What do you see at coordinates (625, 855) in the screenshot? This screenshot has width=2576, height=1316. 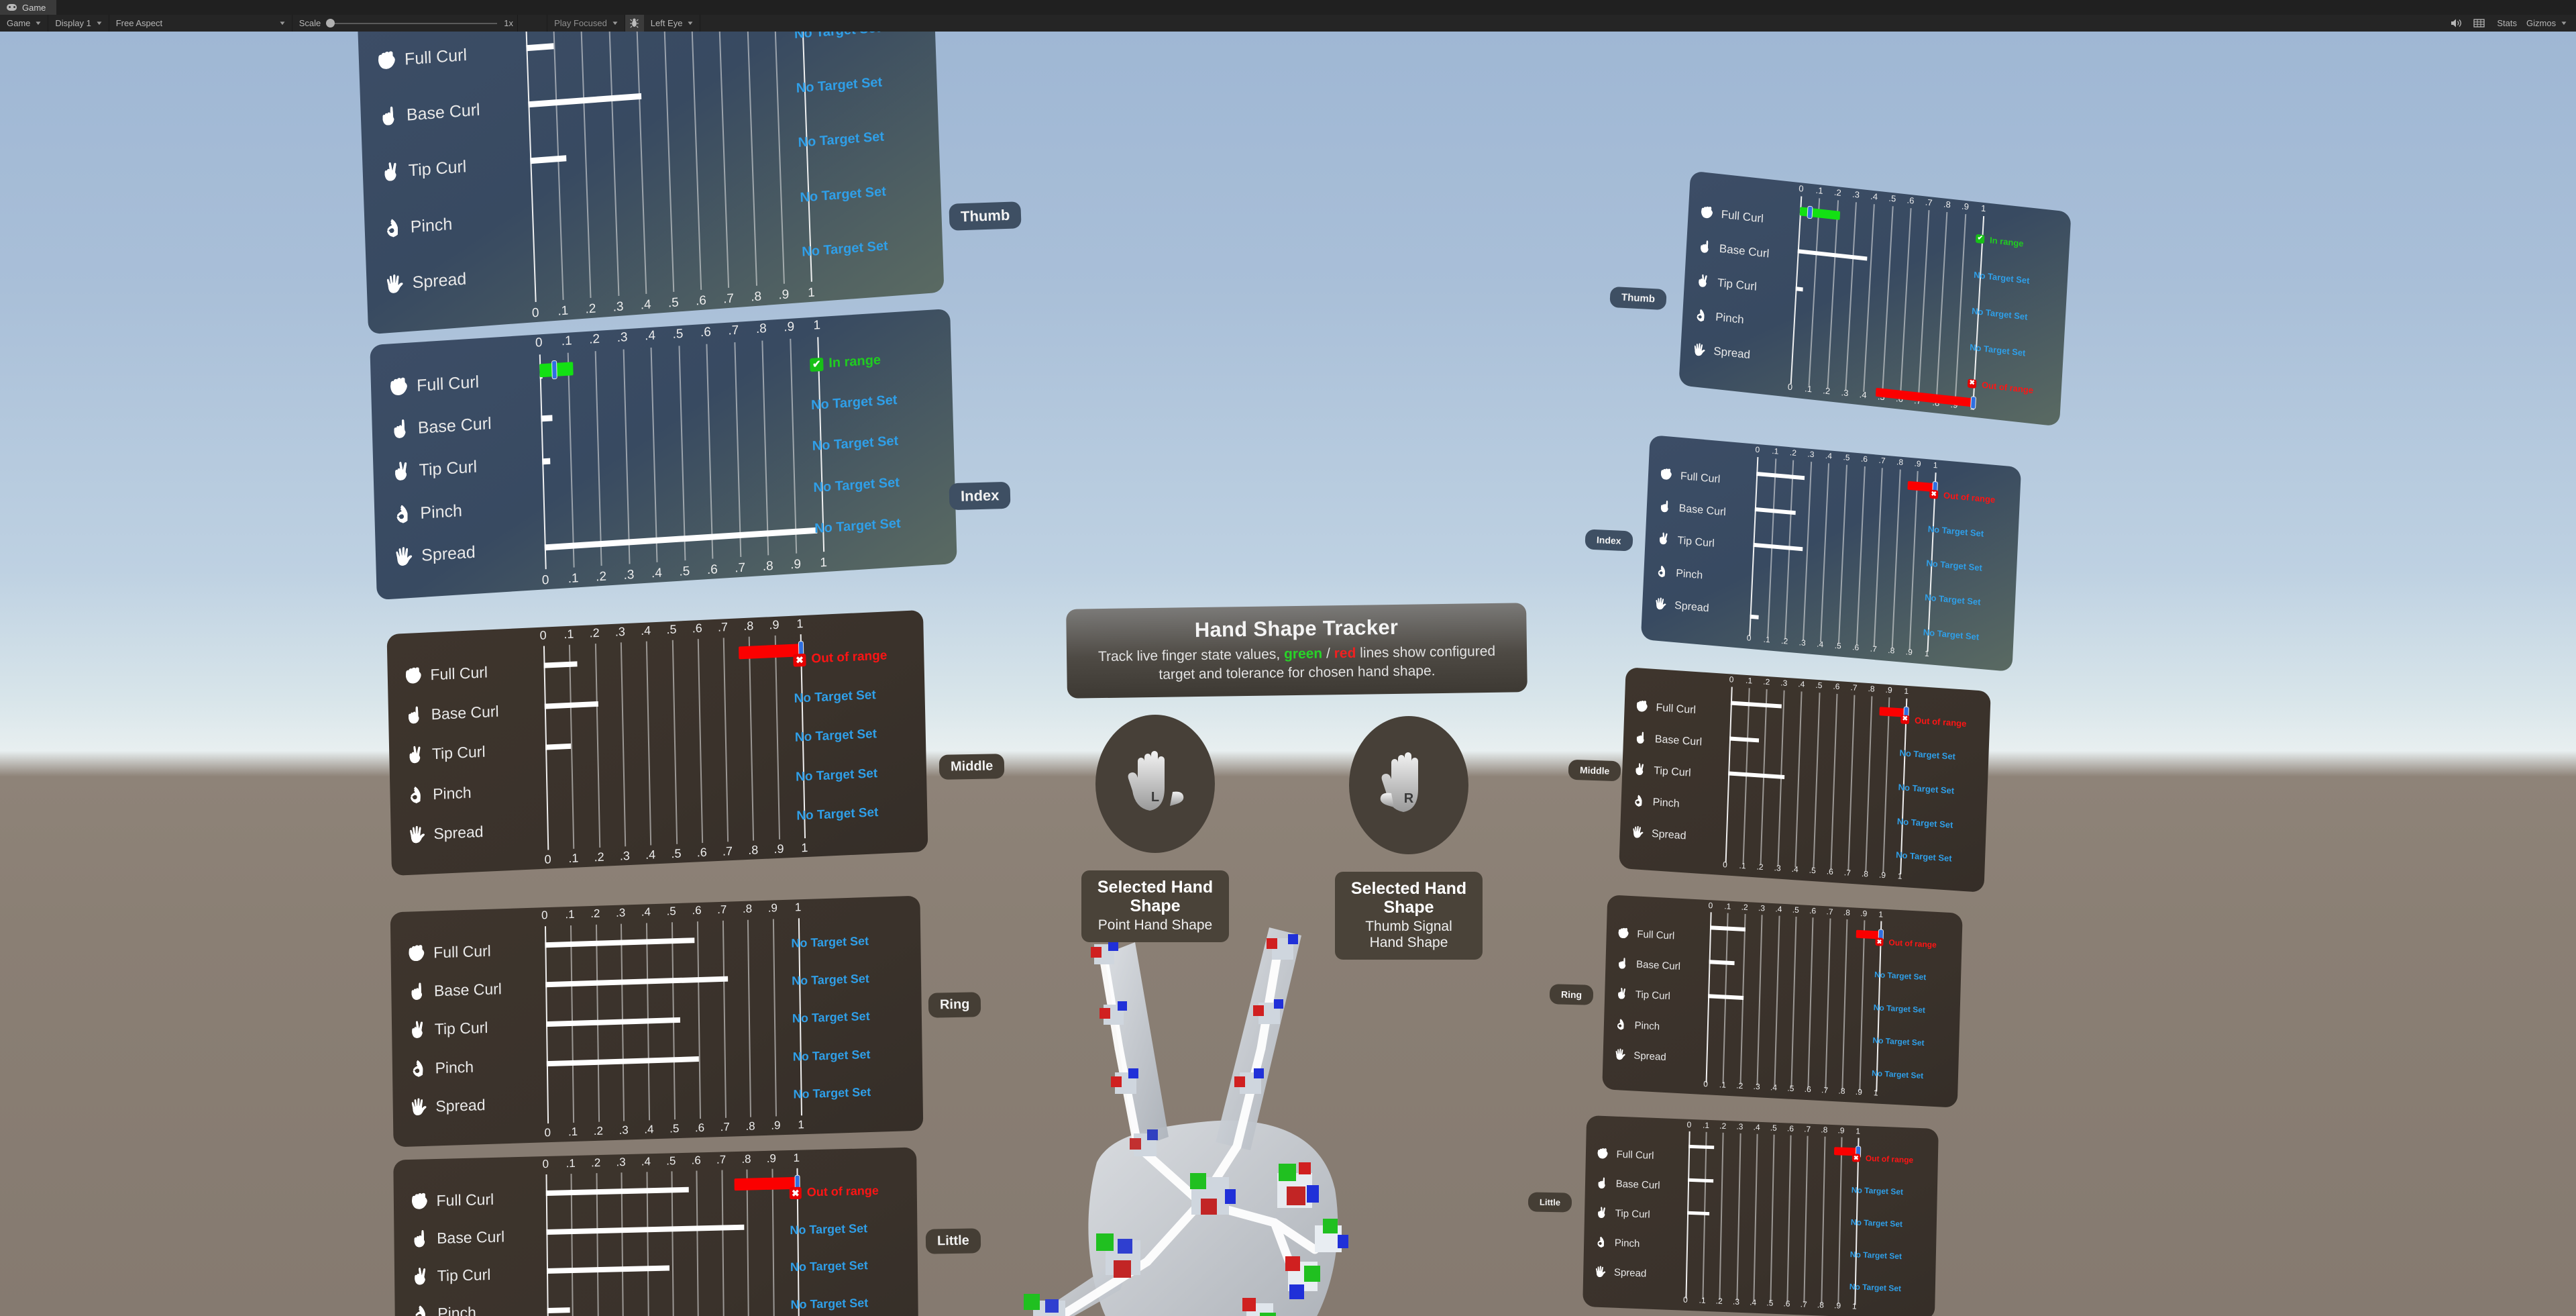 I see `axis-tick-bottom: .3` at bounding box center [625, 855].